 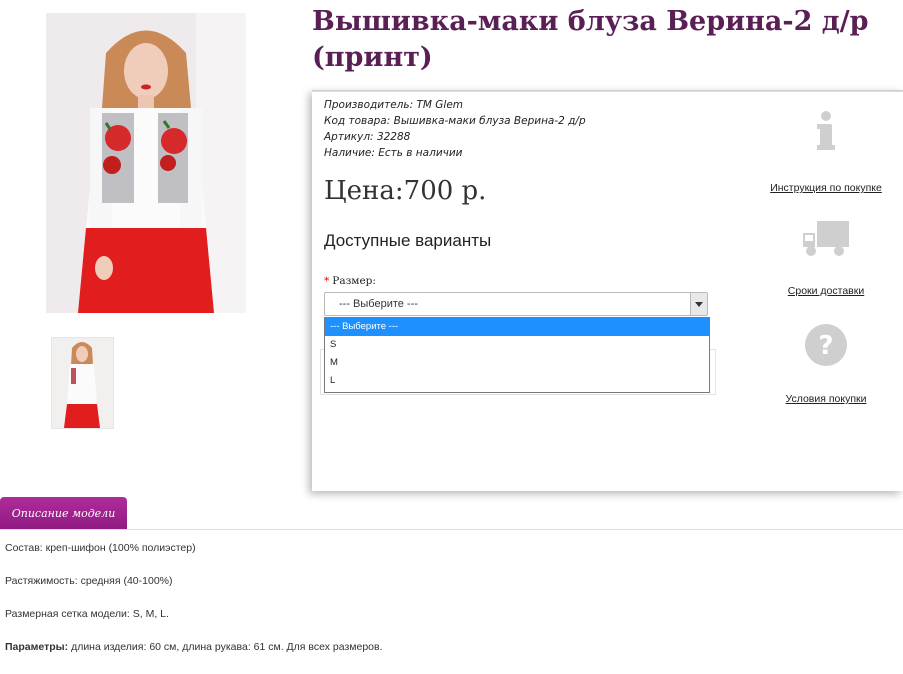 I want to click on conditions-link: Условия покупки, so click(x=826, y=399).